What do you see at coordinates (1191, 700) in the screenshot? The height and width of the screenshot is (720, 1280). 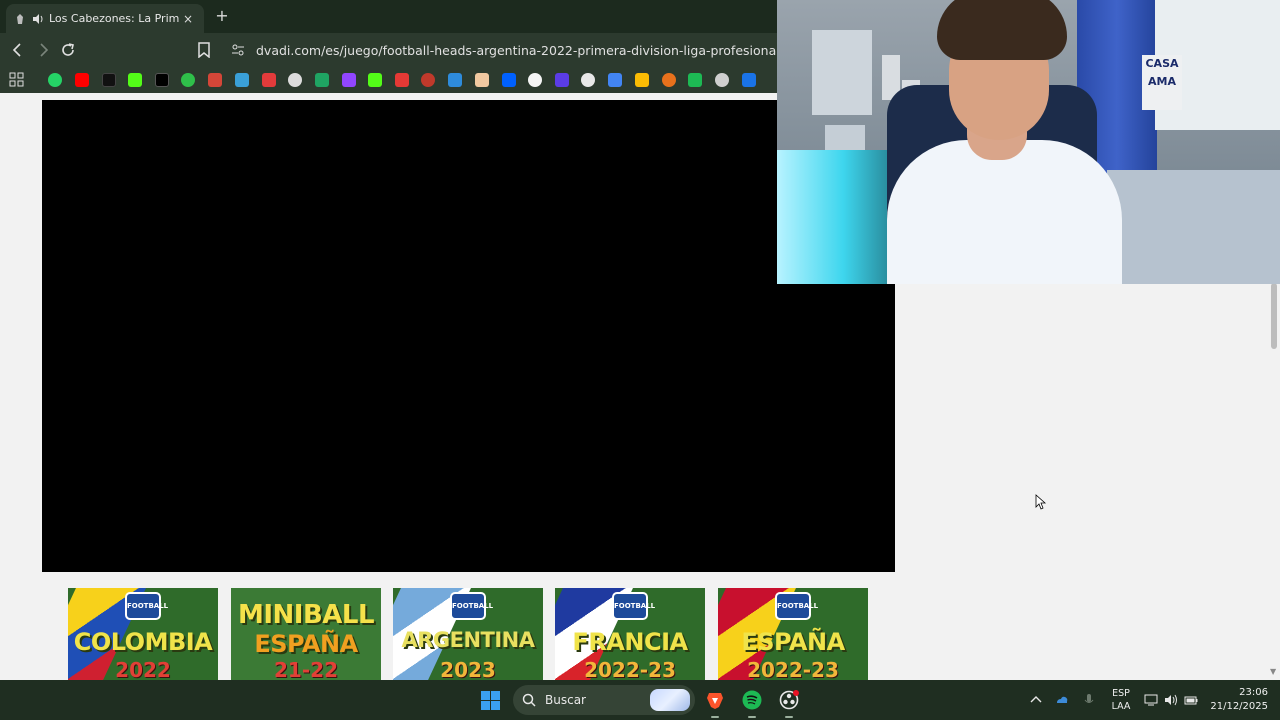 I see `battery-icon` at bounding box center [1191, 700].